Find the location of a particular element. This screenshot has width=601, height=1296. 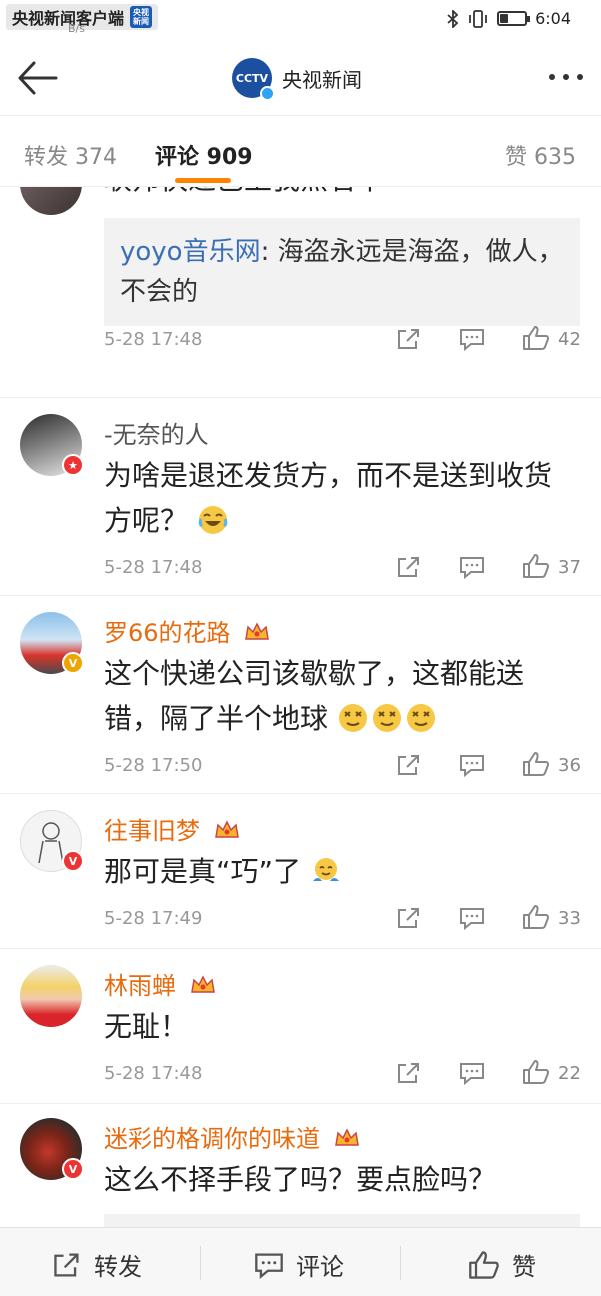

comment-text: 那可是真“巧”了 is located at coordinates (339, 871).